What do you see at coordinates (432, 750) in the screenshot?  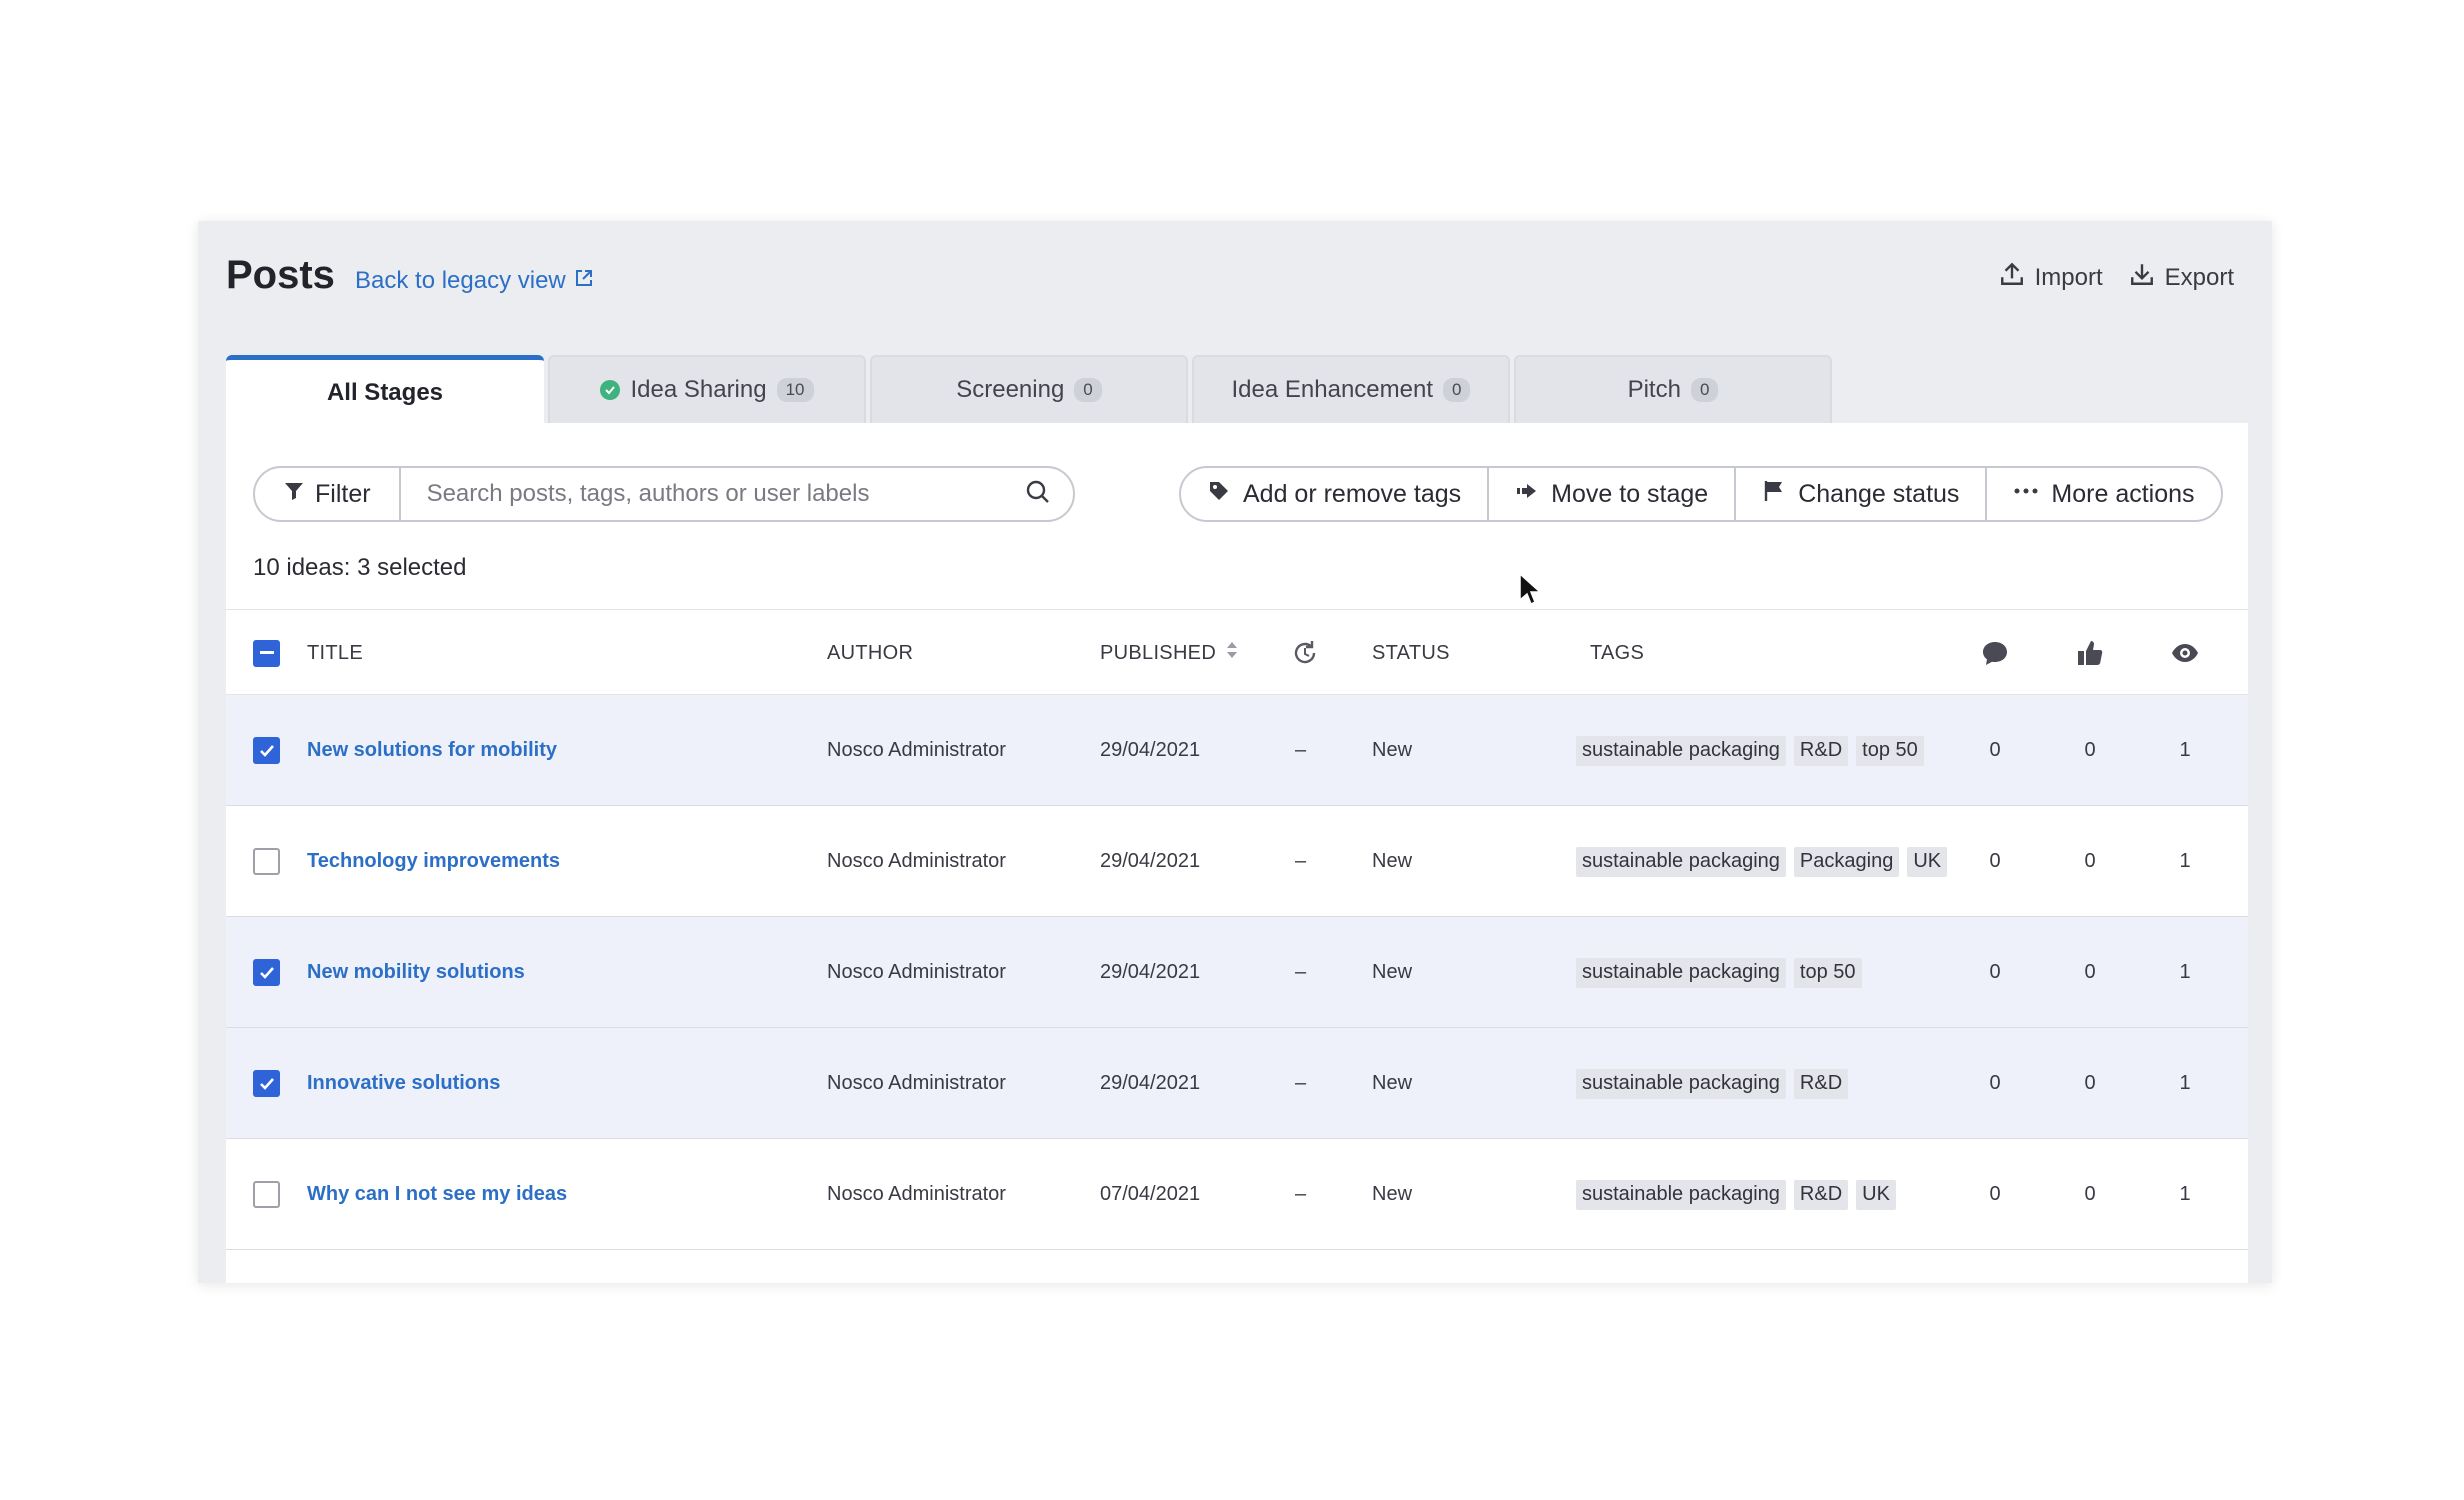 I see `post-title-link: New solutions for mobility` at bounding box center [432, 750].